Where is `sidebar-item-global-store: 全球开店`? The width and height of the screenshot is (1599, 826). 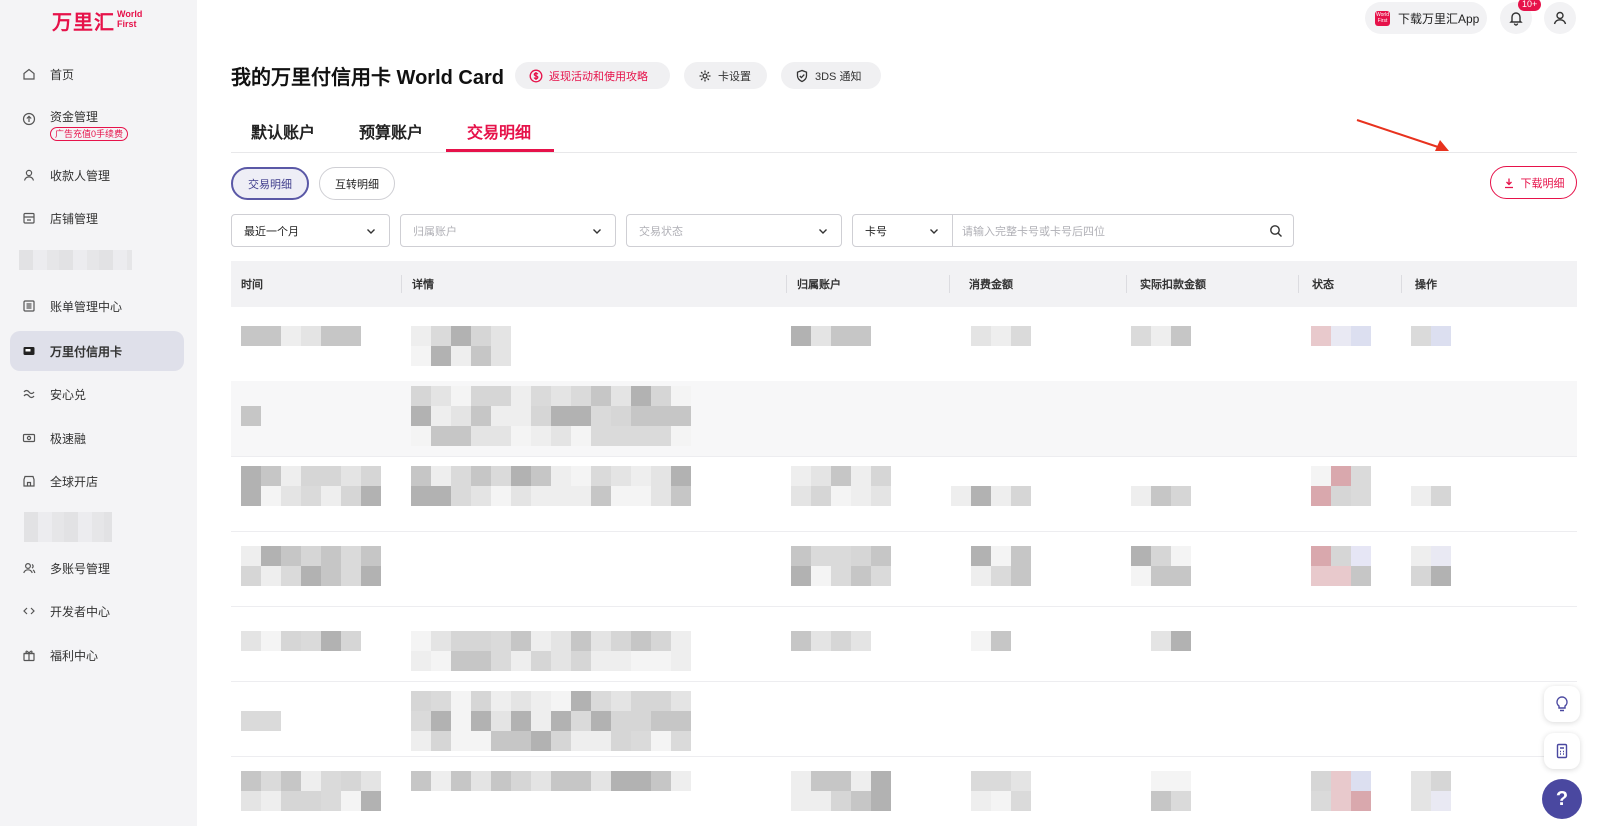 sidebar-item-global-store: 全球开店 is located at coordinates (97, 481).